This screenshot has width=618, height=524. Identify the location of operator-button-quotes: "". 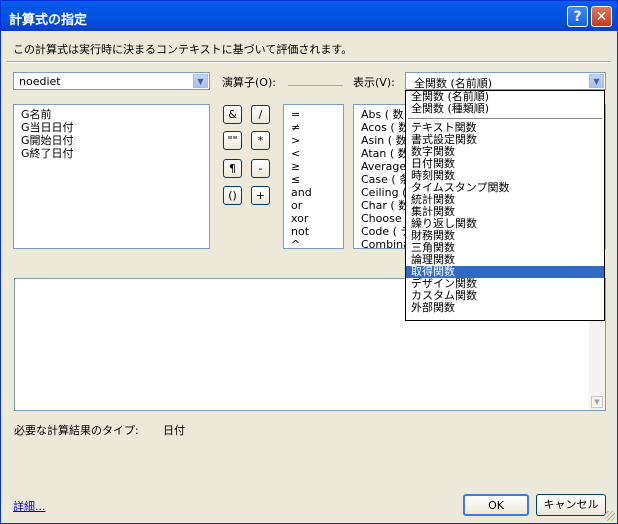
(232, 140).